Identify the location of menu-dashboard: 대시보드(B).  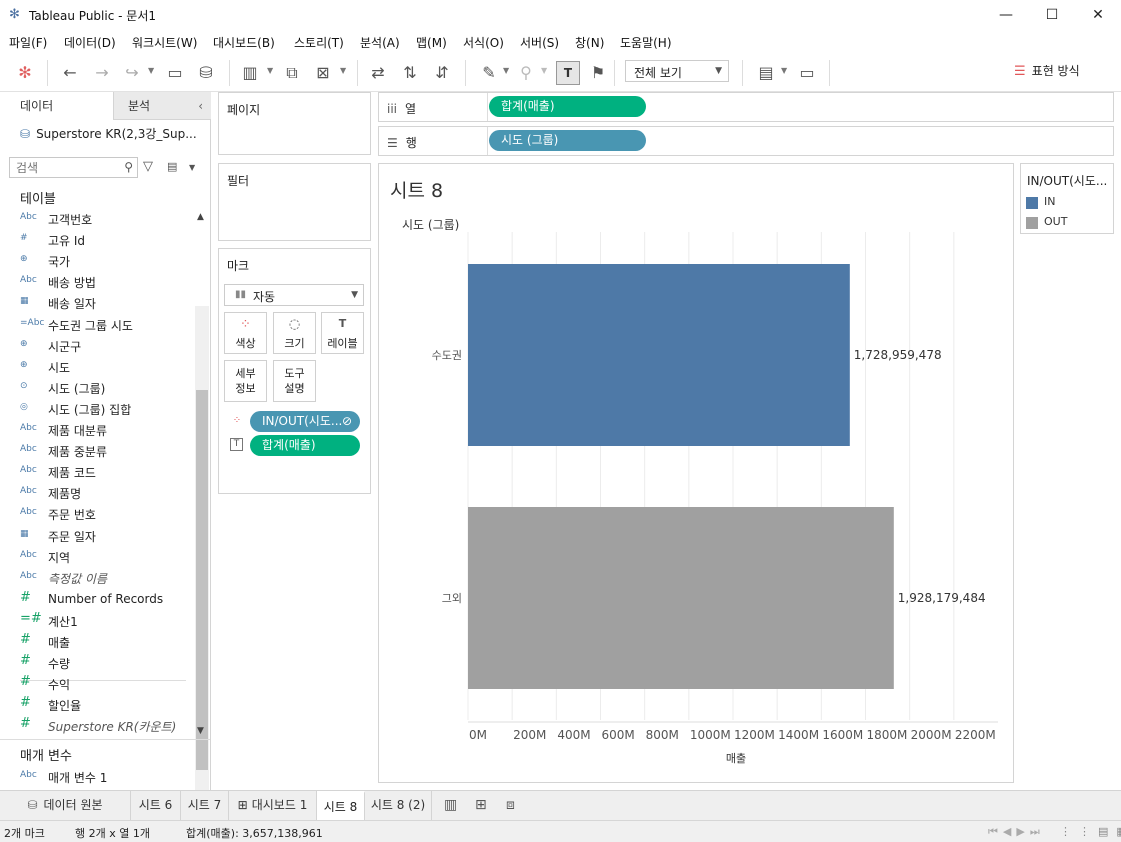
(244, 42).